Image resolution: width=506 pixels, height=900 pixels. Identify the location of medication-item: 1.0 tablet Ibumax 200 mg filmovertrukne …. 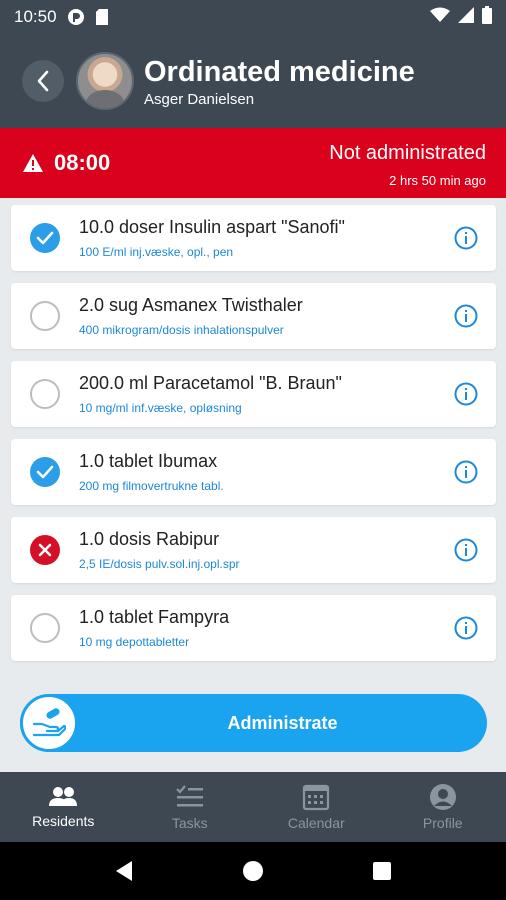
(253, 472).